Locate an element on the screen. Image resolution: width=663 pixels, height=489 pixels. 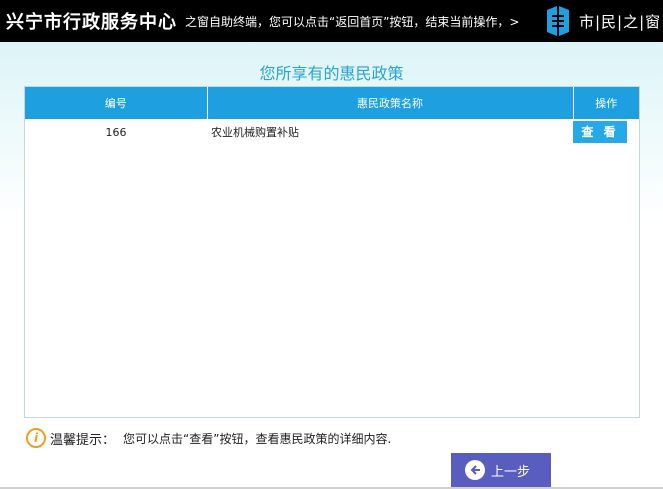
table-row: 166 农业机械购置补贴 查 看 is located at coordinates (332, 132).